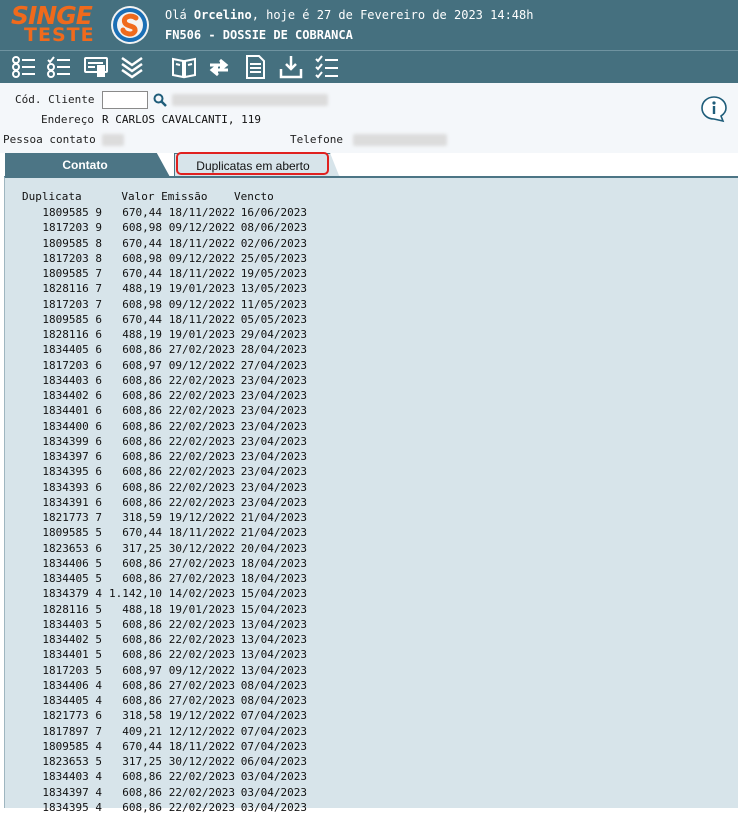  I want to click on table-row: 1823653 5 317,25 30/12/2022 06/04/2023, so click(164, 761).